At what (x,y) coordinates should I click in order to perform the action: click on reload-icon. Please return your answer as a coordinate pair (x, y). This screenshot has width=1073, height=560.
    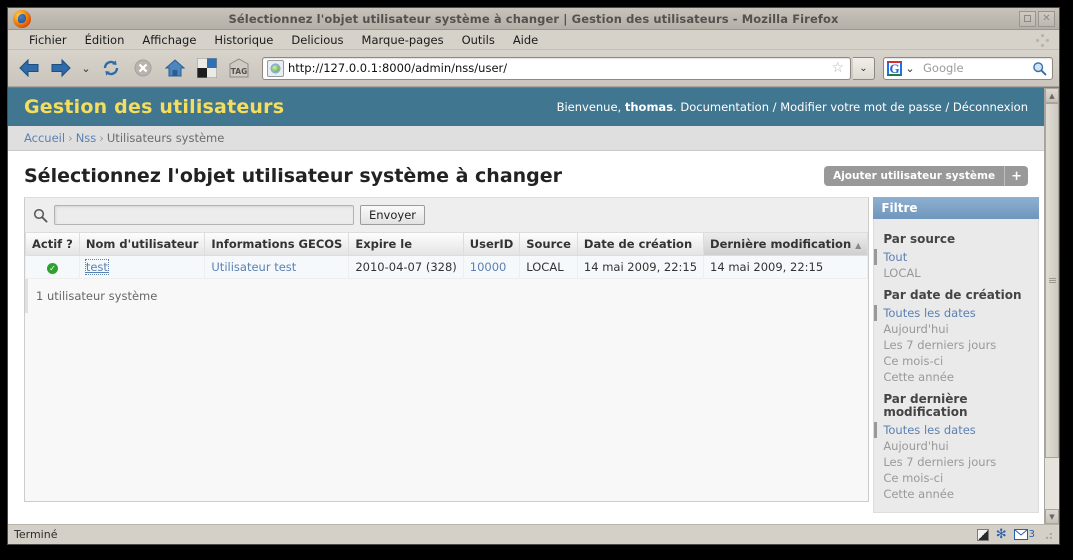
    Looking at the image, I should click on (111, 68).